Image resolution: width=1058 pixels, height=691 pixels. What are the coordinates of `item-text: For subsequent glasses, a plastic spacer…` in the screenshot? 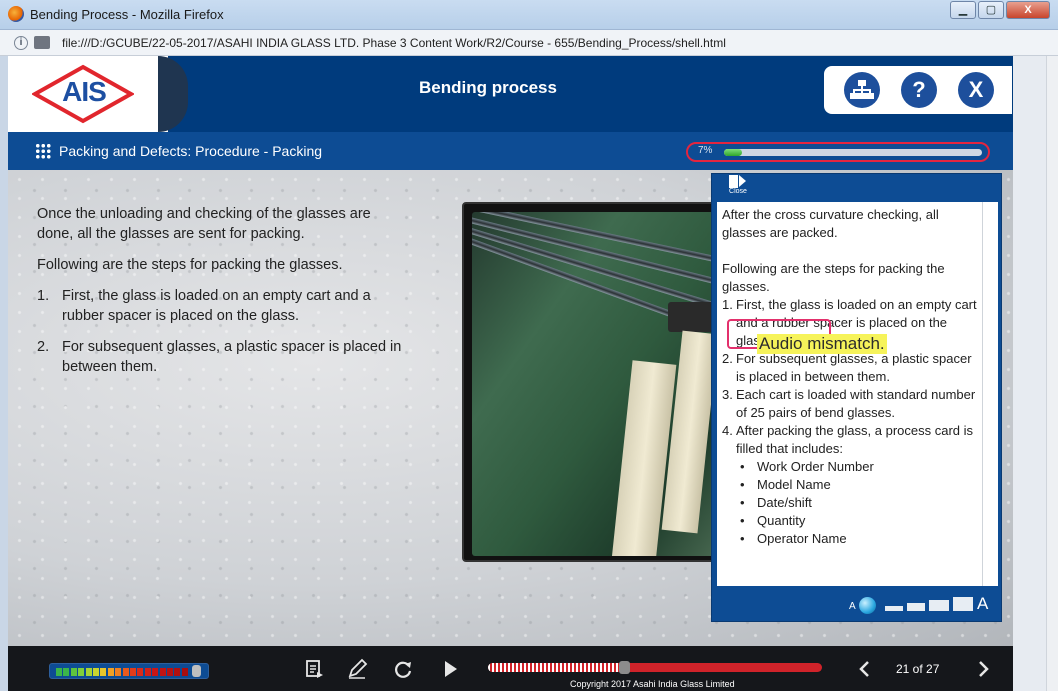 It's located at (854, 367).